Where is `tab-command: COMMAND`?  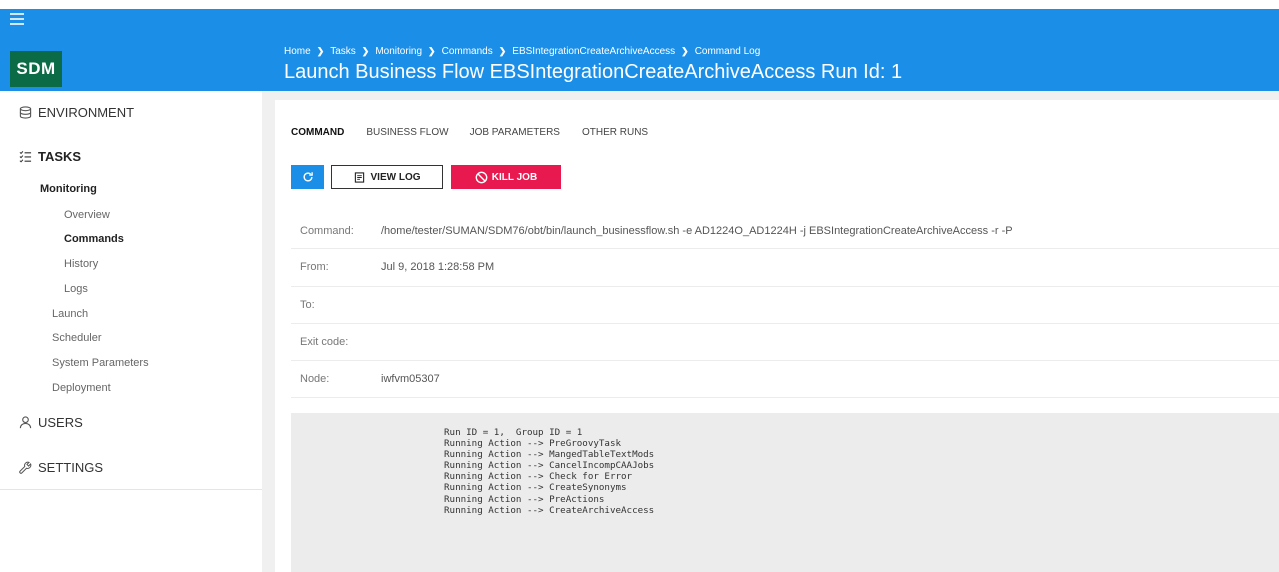
tab-command: COMMAND is located at coordinates (317, 132).